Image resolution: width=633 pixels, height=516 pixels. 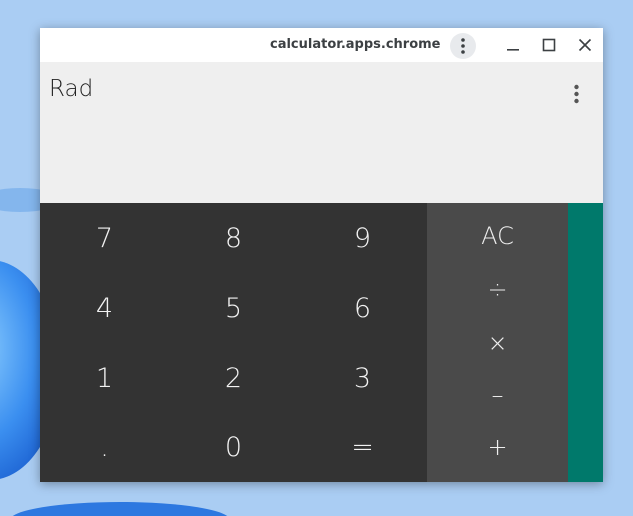 What do you see at coordinates (233, 447) in the screenshot?
I see `key-0: 0` at bounding box center [233, 447].